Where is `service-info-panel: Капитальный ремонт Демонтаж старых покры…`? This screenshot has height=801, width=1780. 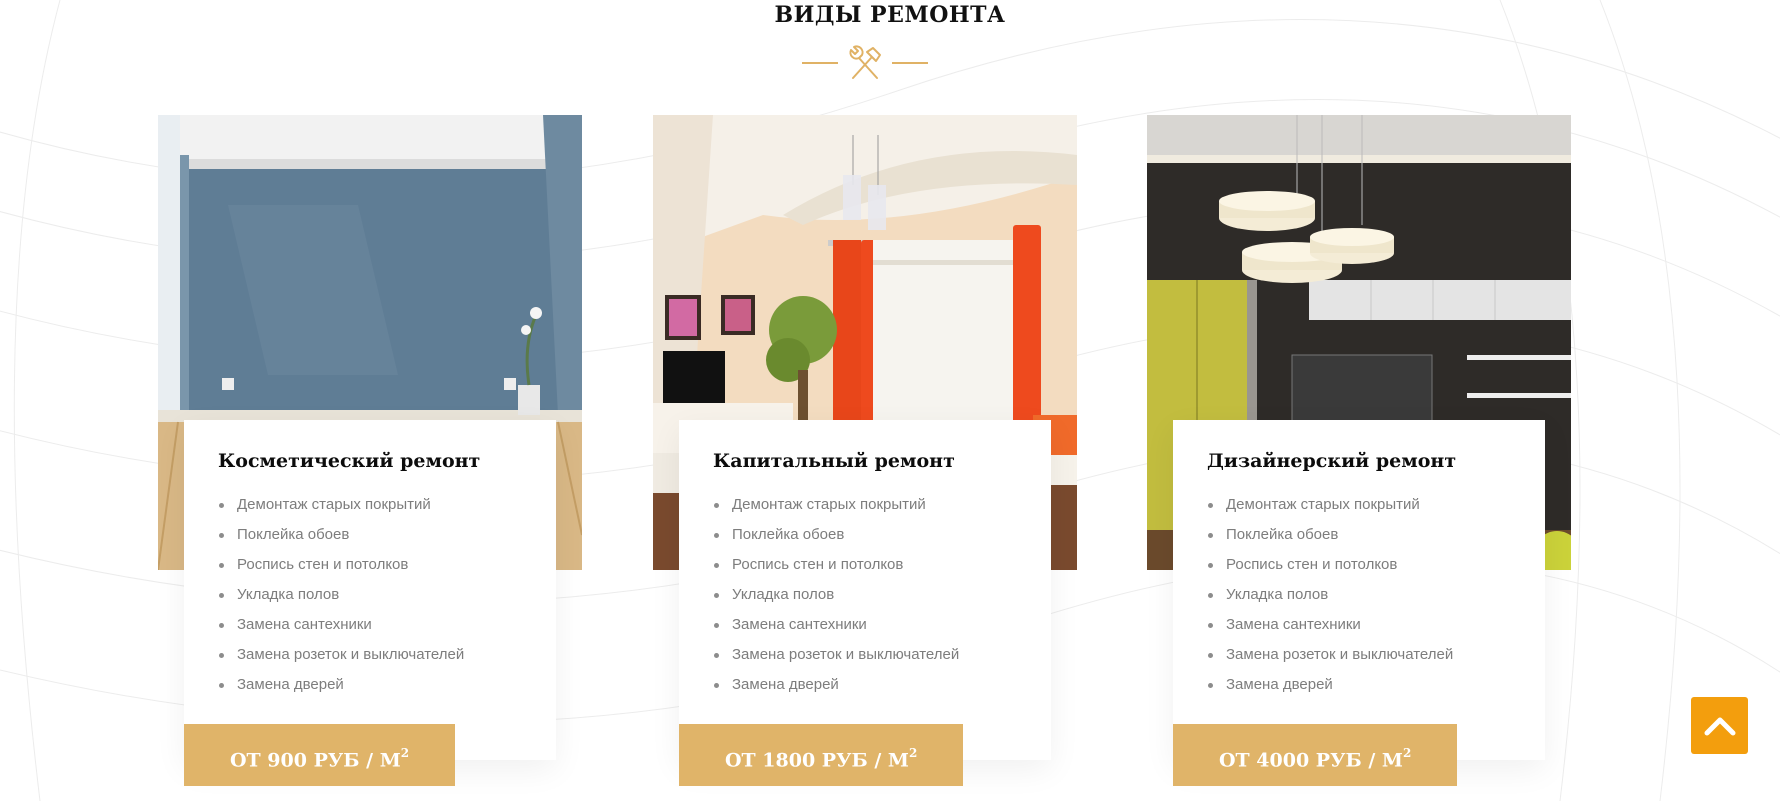 service-info-panel: Капитальный ремонт Демонтаж старых покры… is located at coordinates (865, 590).